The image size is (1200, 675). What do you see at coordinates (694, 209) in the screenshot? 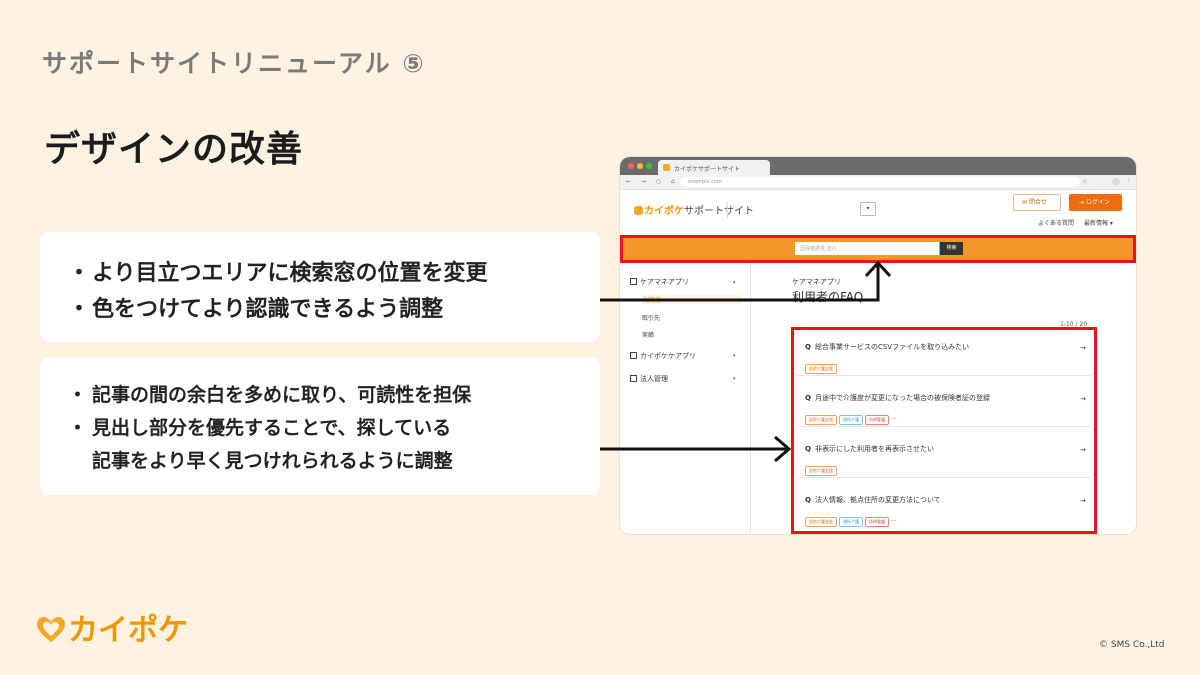
I see `site-logo: カイポケサポートサイト` at bounding box center [694, 209].